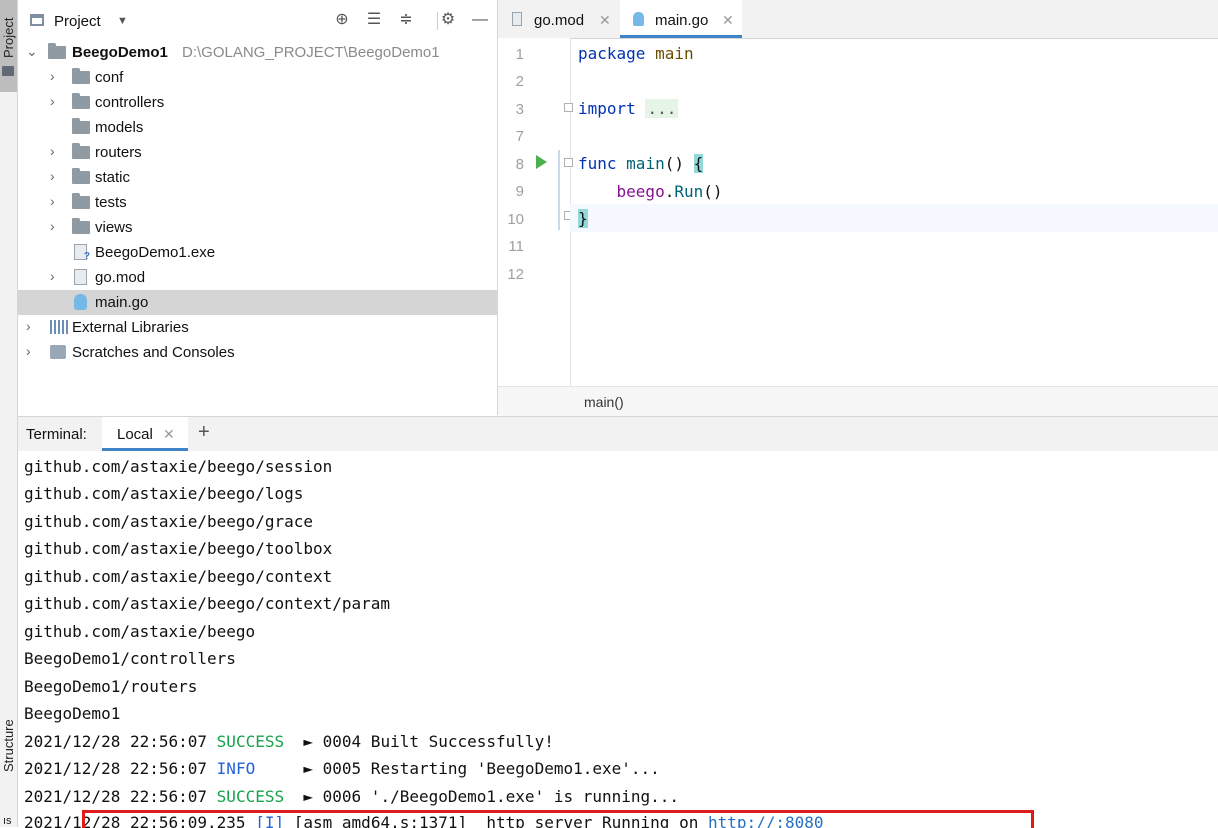 This screenshot has width=1218, height=828. What do you see at coordinates (164, 493) in the screenshot?
I see `terminal-line: github.com/astaxie/beego/logs` at bounding box center [164, 493].